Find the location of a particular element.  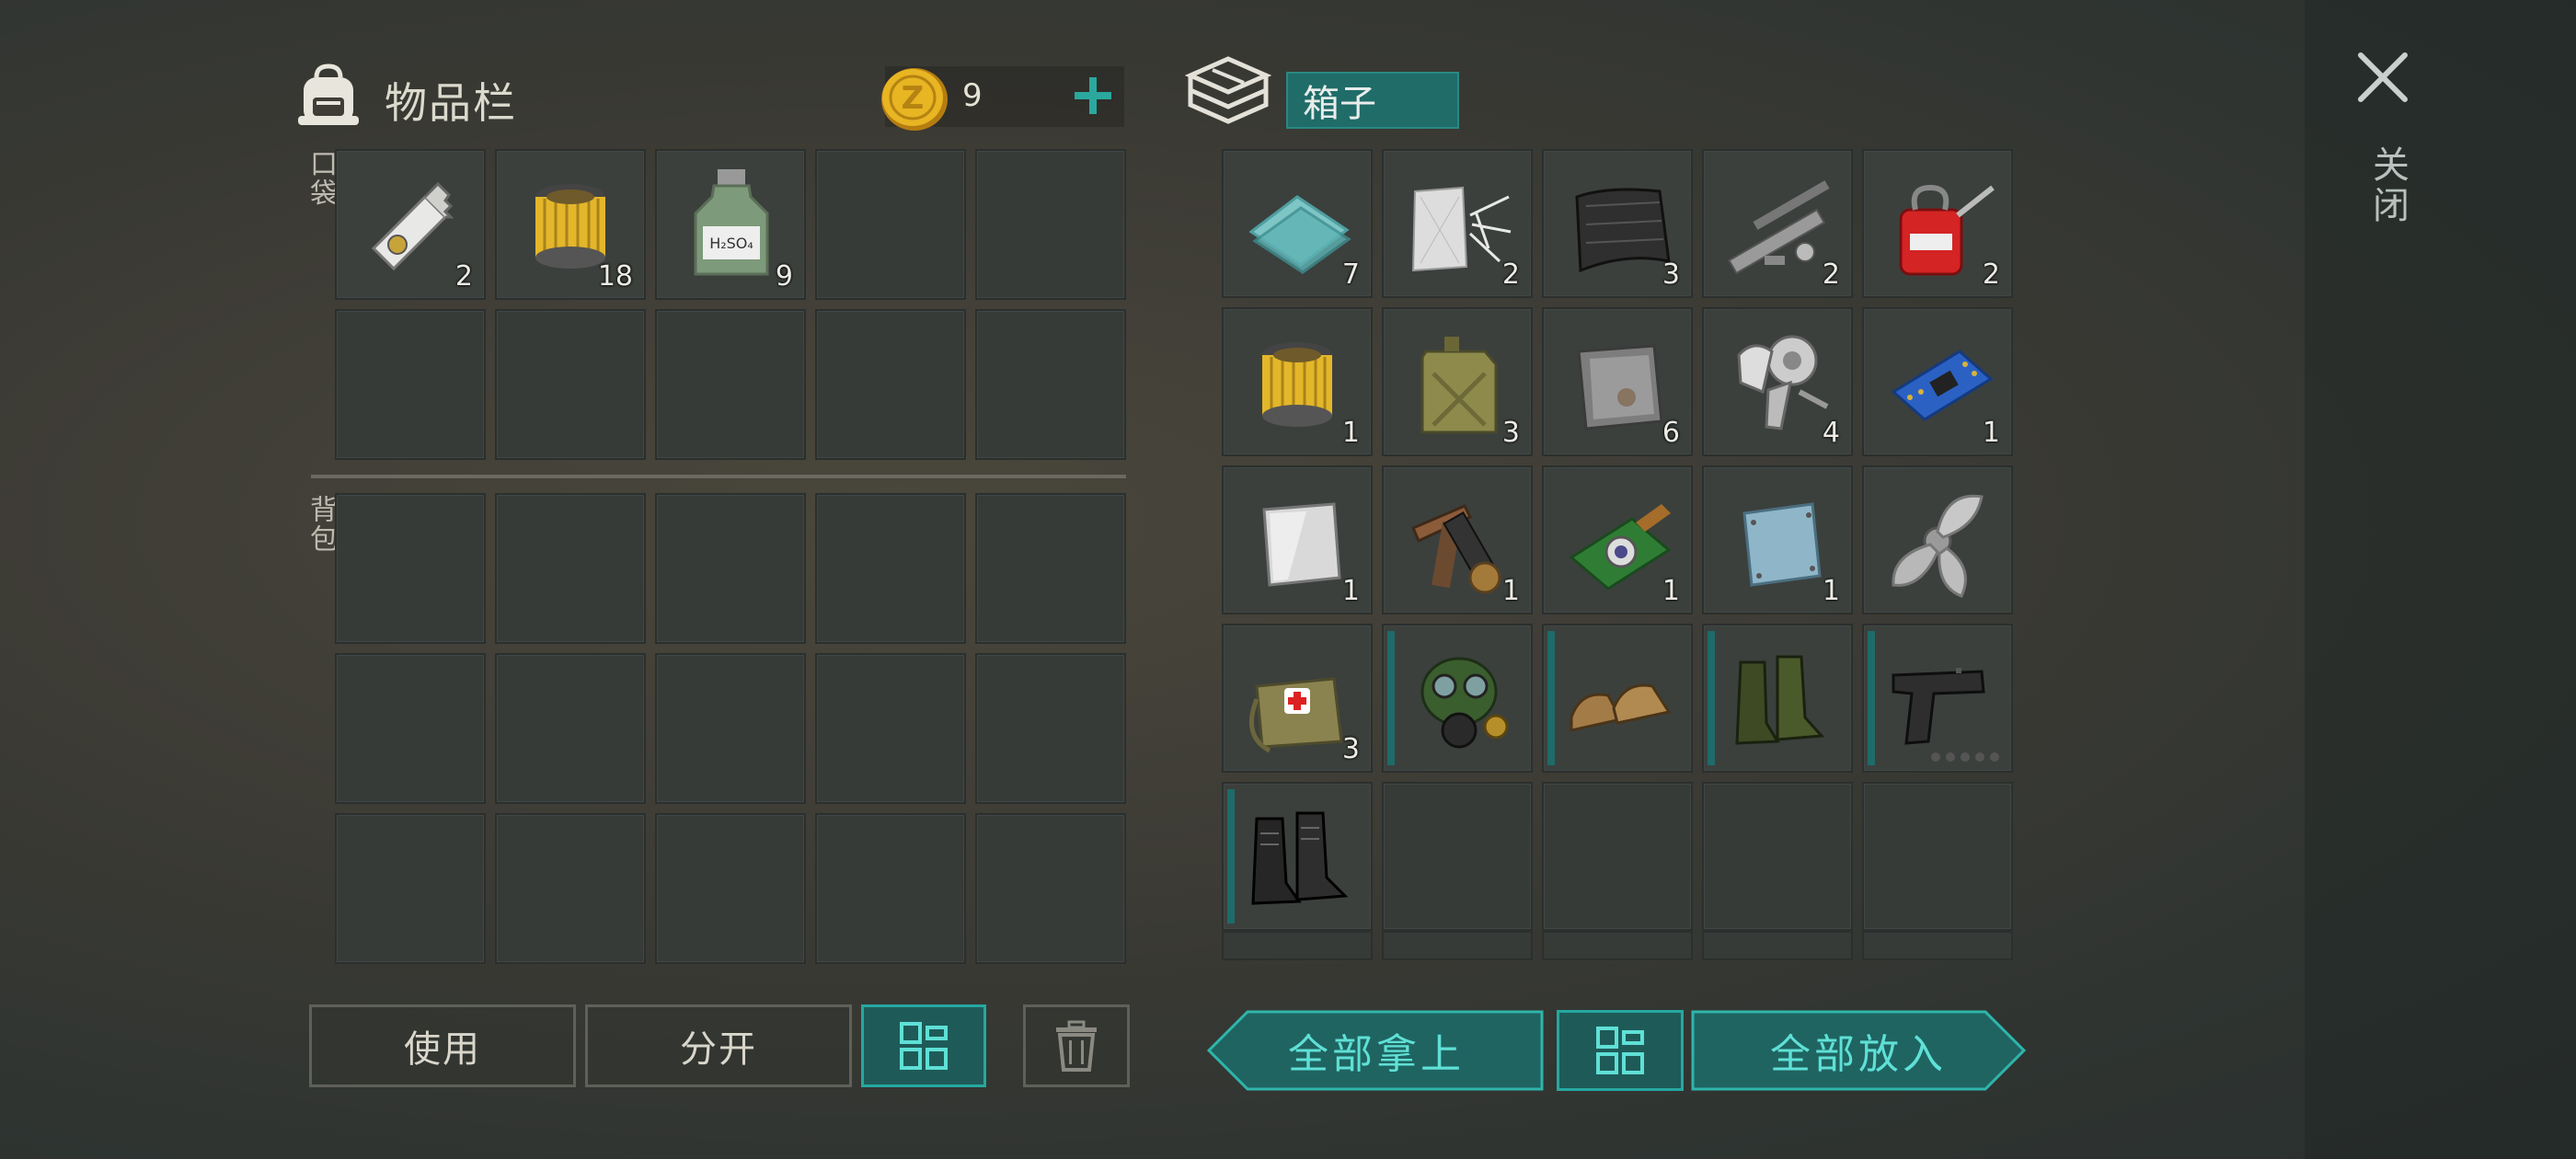

container-slot: 7 is located at coordinates (1297, 223).